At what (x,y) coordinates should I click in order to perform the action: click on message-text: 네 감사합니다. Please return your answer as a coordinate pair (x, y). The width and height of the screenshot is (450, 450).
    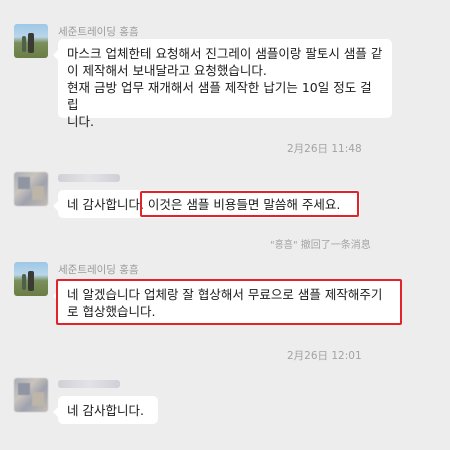
    Looking at the image, I should click on (103, 204).